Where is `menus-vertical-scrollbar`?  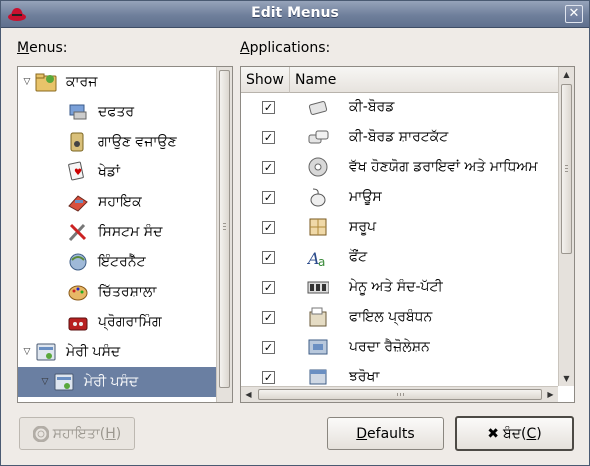 menus-vertical-scrollbar is located at coordinates (224, 234).